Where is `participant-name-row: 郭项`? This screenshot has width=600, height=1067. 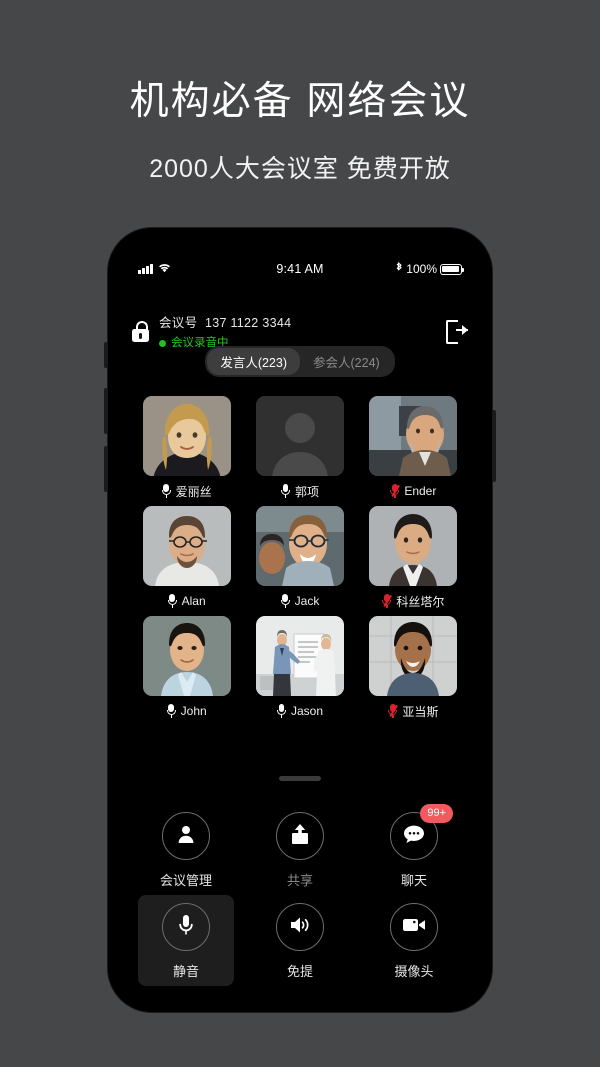 participant-name-row: 郭项 is located at coordinates (299, 491).